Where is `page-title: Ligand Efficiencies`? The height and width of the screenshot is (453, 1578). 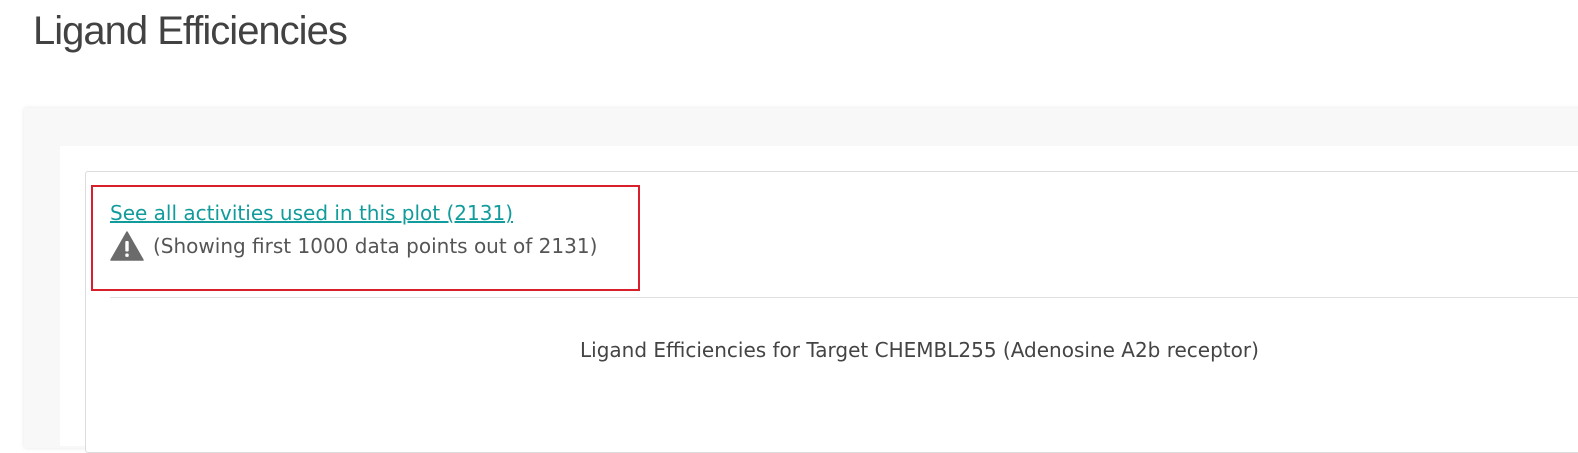 page-title: Ligand Efficiencies is located at coordinates (190, 31).